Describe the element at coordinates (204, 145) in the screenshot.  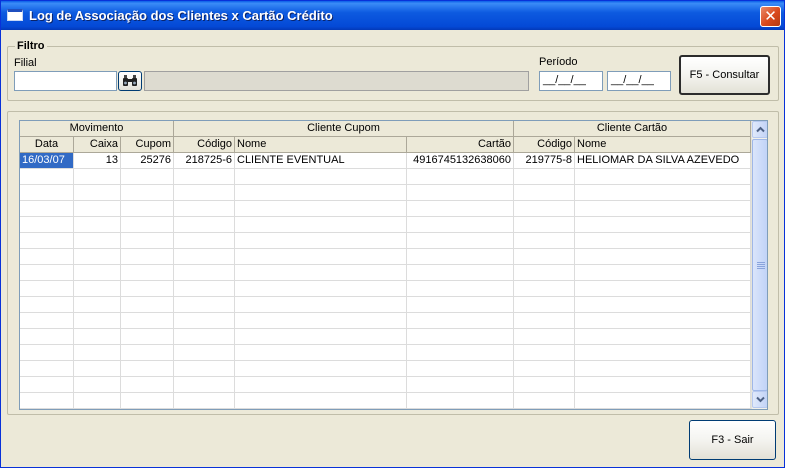
I see `column-header-codigo-cupom: Código` at that location.